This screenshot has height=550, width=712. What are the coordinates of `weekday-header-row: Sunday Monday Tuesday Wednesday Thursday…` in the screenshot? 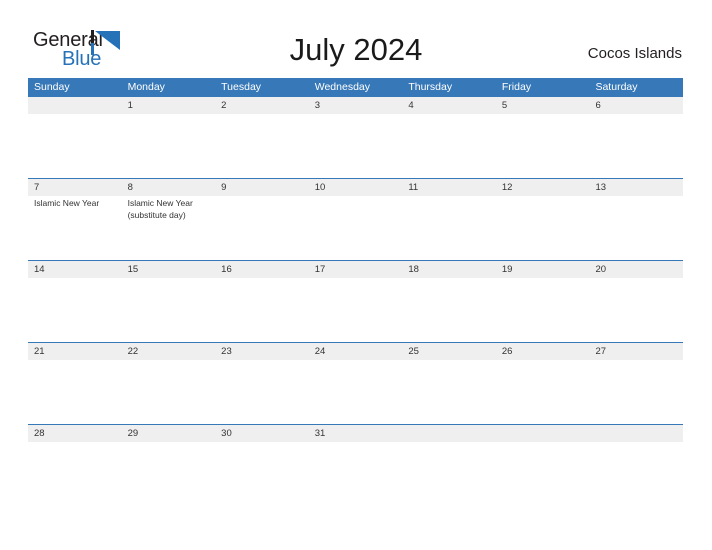 It's located at (355, 87).